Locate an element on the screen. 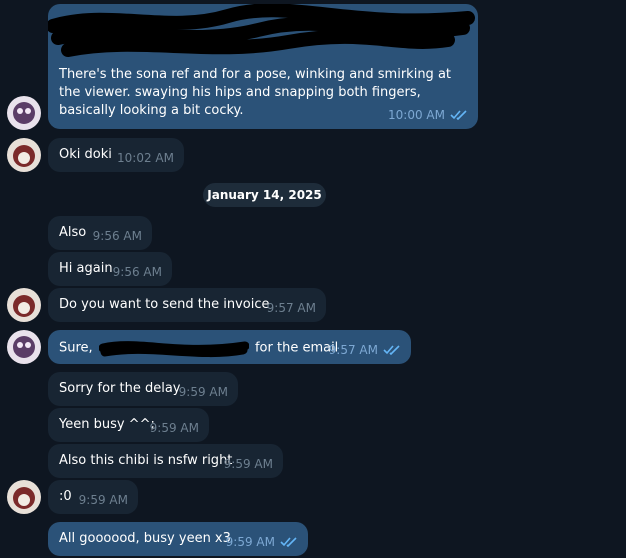 The height and width of the screenshot is (558, 626). message-text: Hi again is located at coordinates (86, 268).